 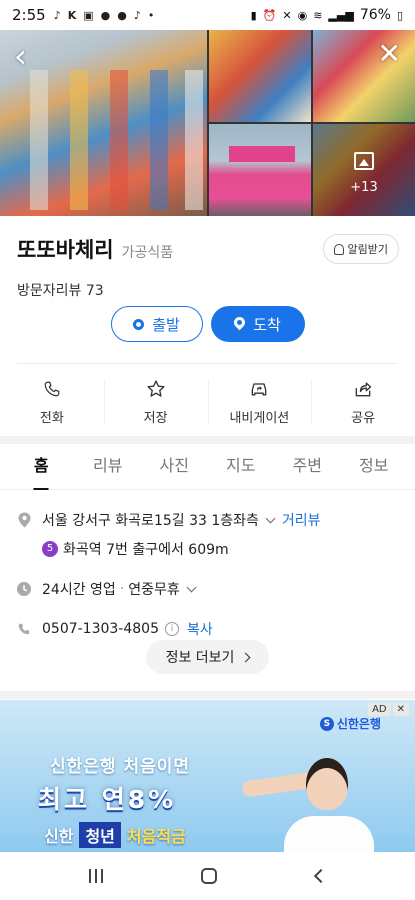 What do you see at coordinates (307, 466) in the screenshot?
I see `tab-nearby: 주변` at bounding box center [307, 466].